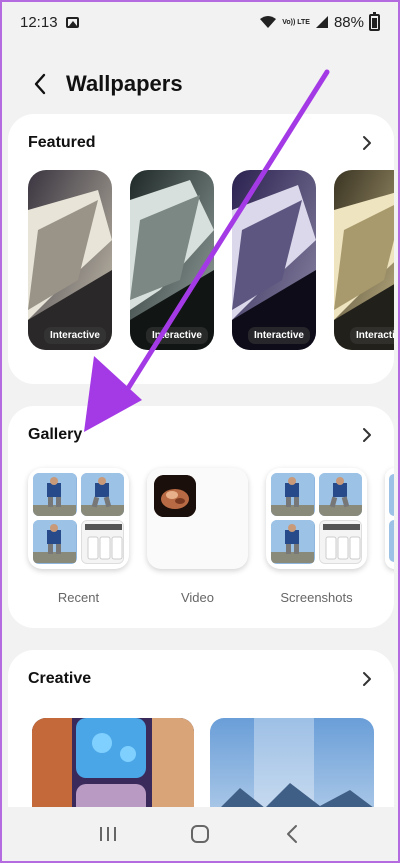 The image size is (400, 863). I want to click on gallery-album-recent, so click(78, 518).